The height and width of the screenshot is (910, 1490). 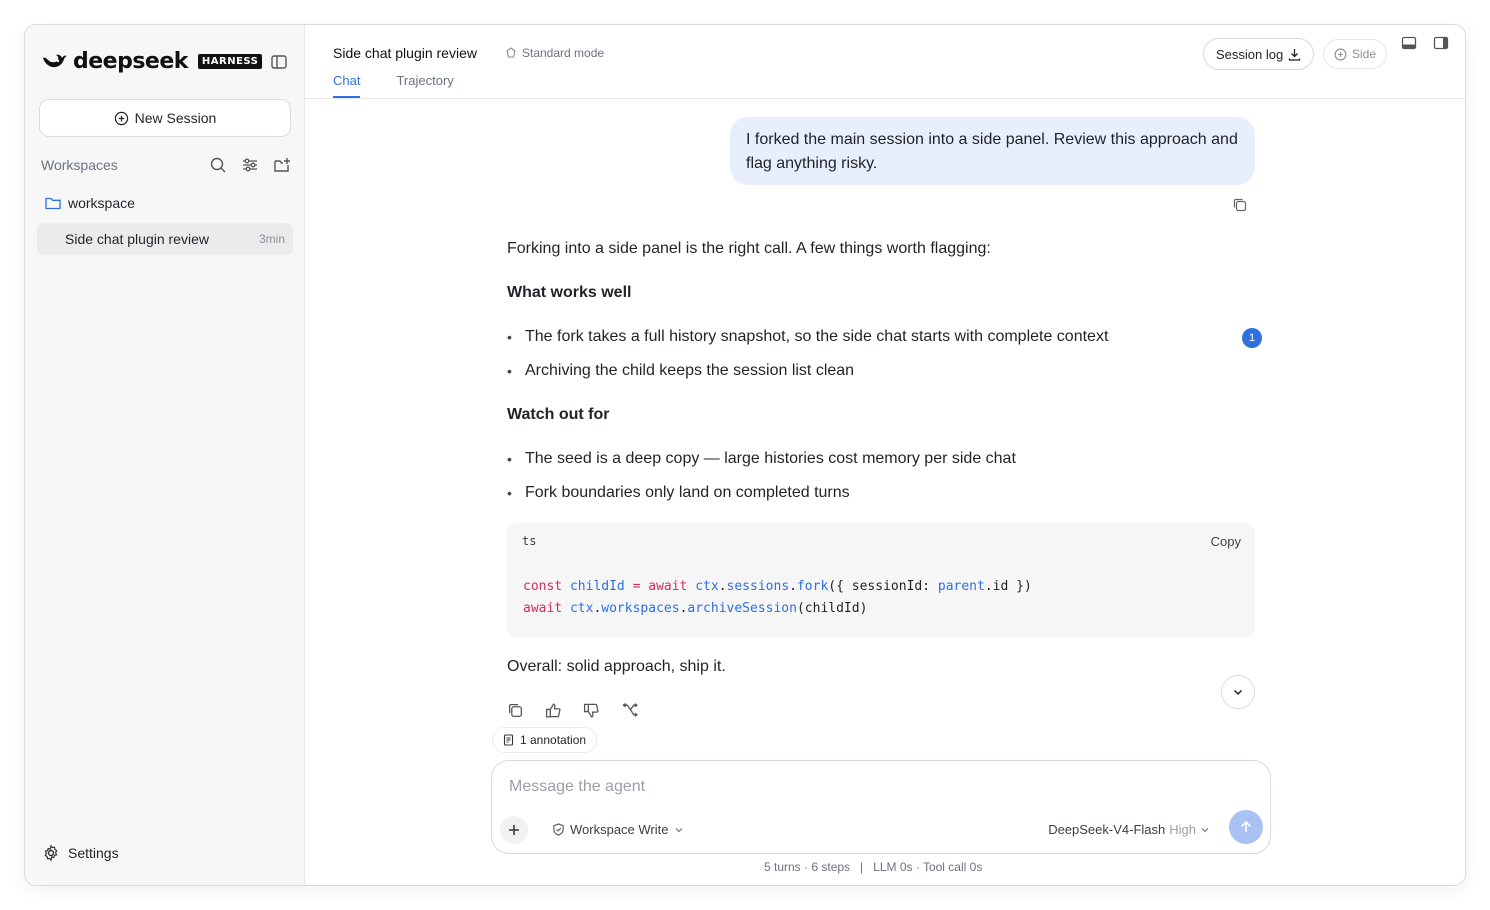 What do you see at coordinates (1441, 43) in the screenshot?
I see `right-panel-toggle-icon` at bounding box center [1441, 43].